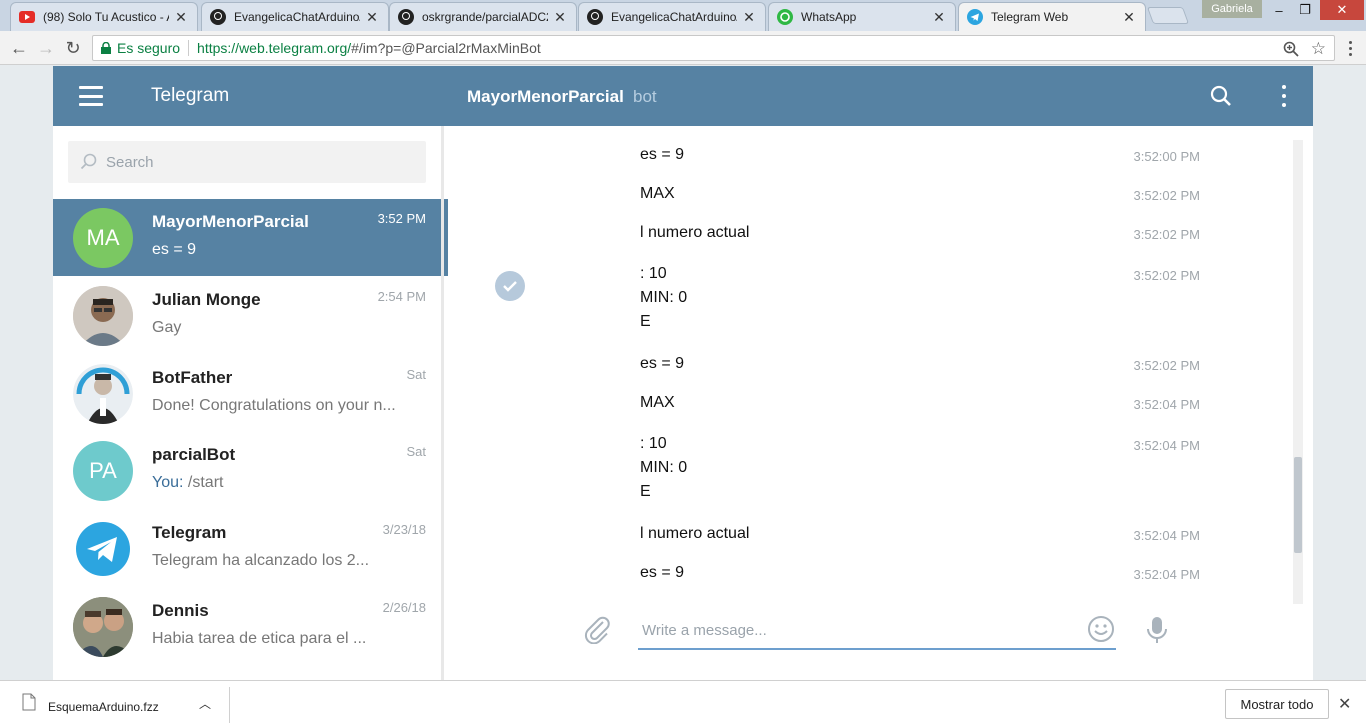 This screenshot has width=1366, height=728. What do you see at coordinates (230, 221) in the screenshot?
I see `dialog-peer-name: MayorMenorParcial` at bounding box center [230, 221].